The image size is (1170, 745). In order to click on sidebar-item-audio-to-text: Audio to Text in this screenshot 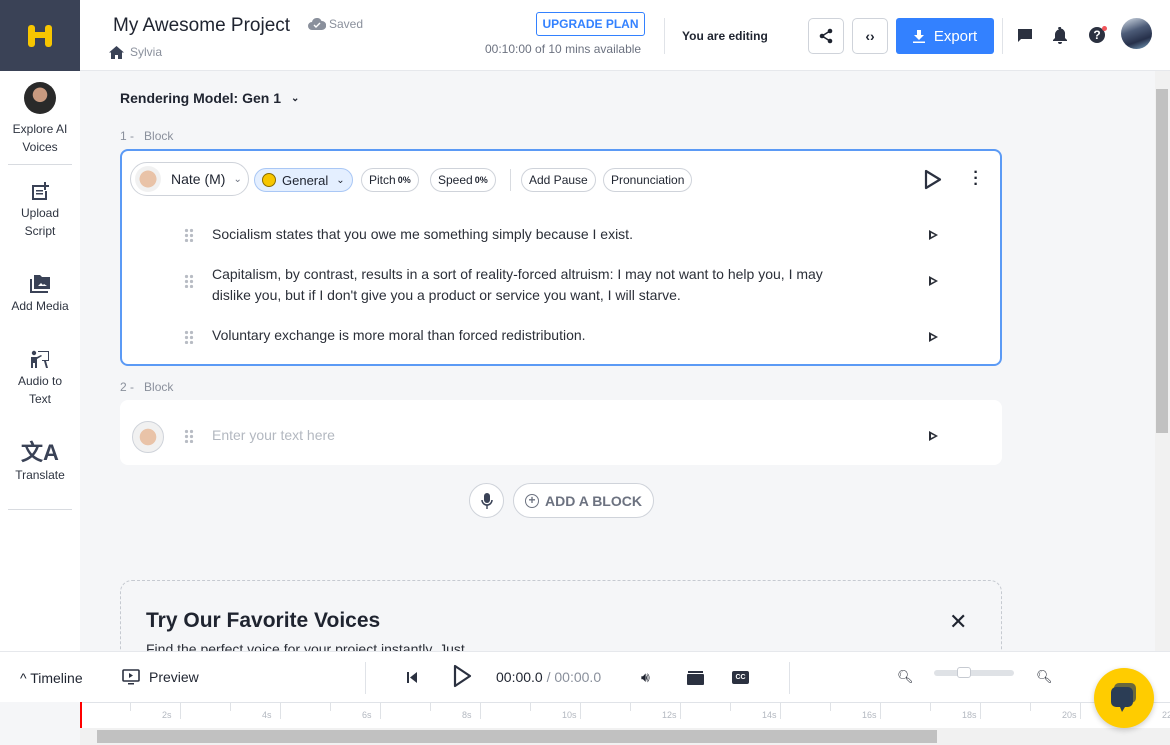, I will do `click(40, 379)`.